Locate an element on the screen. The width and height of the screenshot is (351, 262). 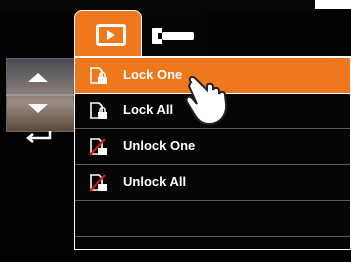
return-arrow-icon is located at coordinates (39, 137).